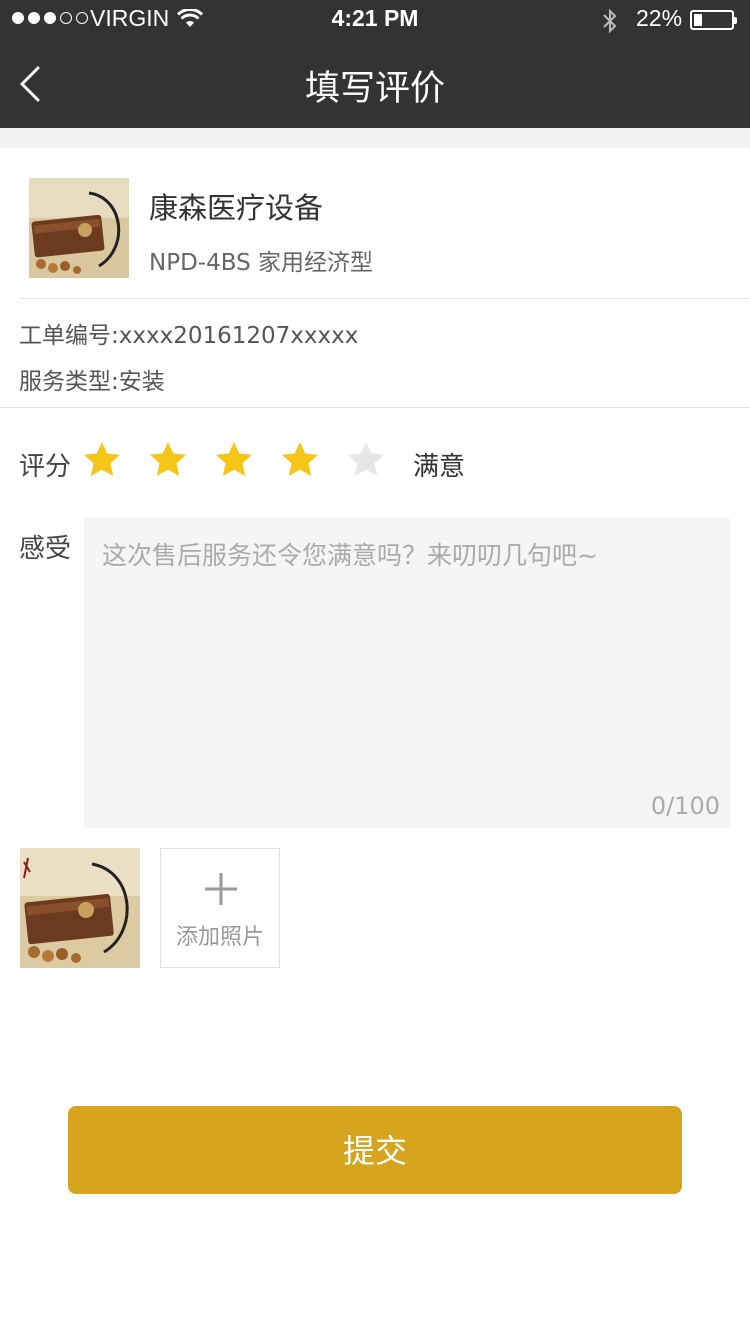  What do you see at coordinates (45, 549) in the screenshot?
I see `feedback-label: 感受` at bounding box center [45, 549].